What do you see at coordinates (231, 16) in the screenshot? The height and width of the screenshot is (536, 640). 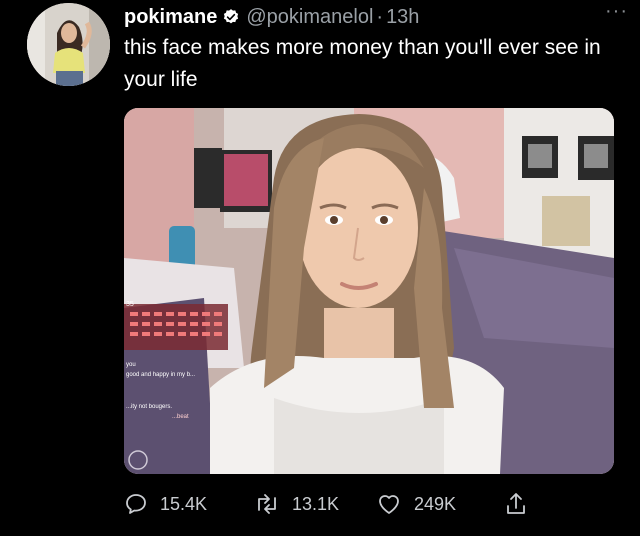 I see `verified-badge-icon` at bounding box center [231, 16].